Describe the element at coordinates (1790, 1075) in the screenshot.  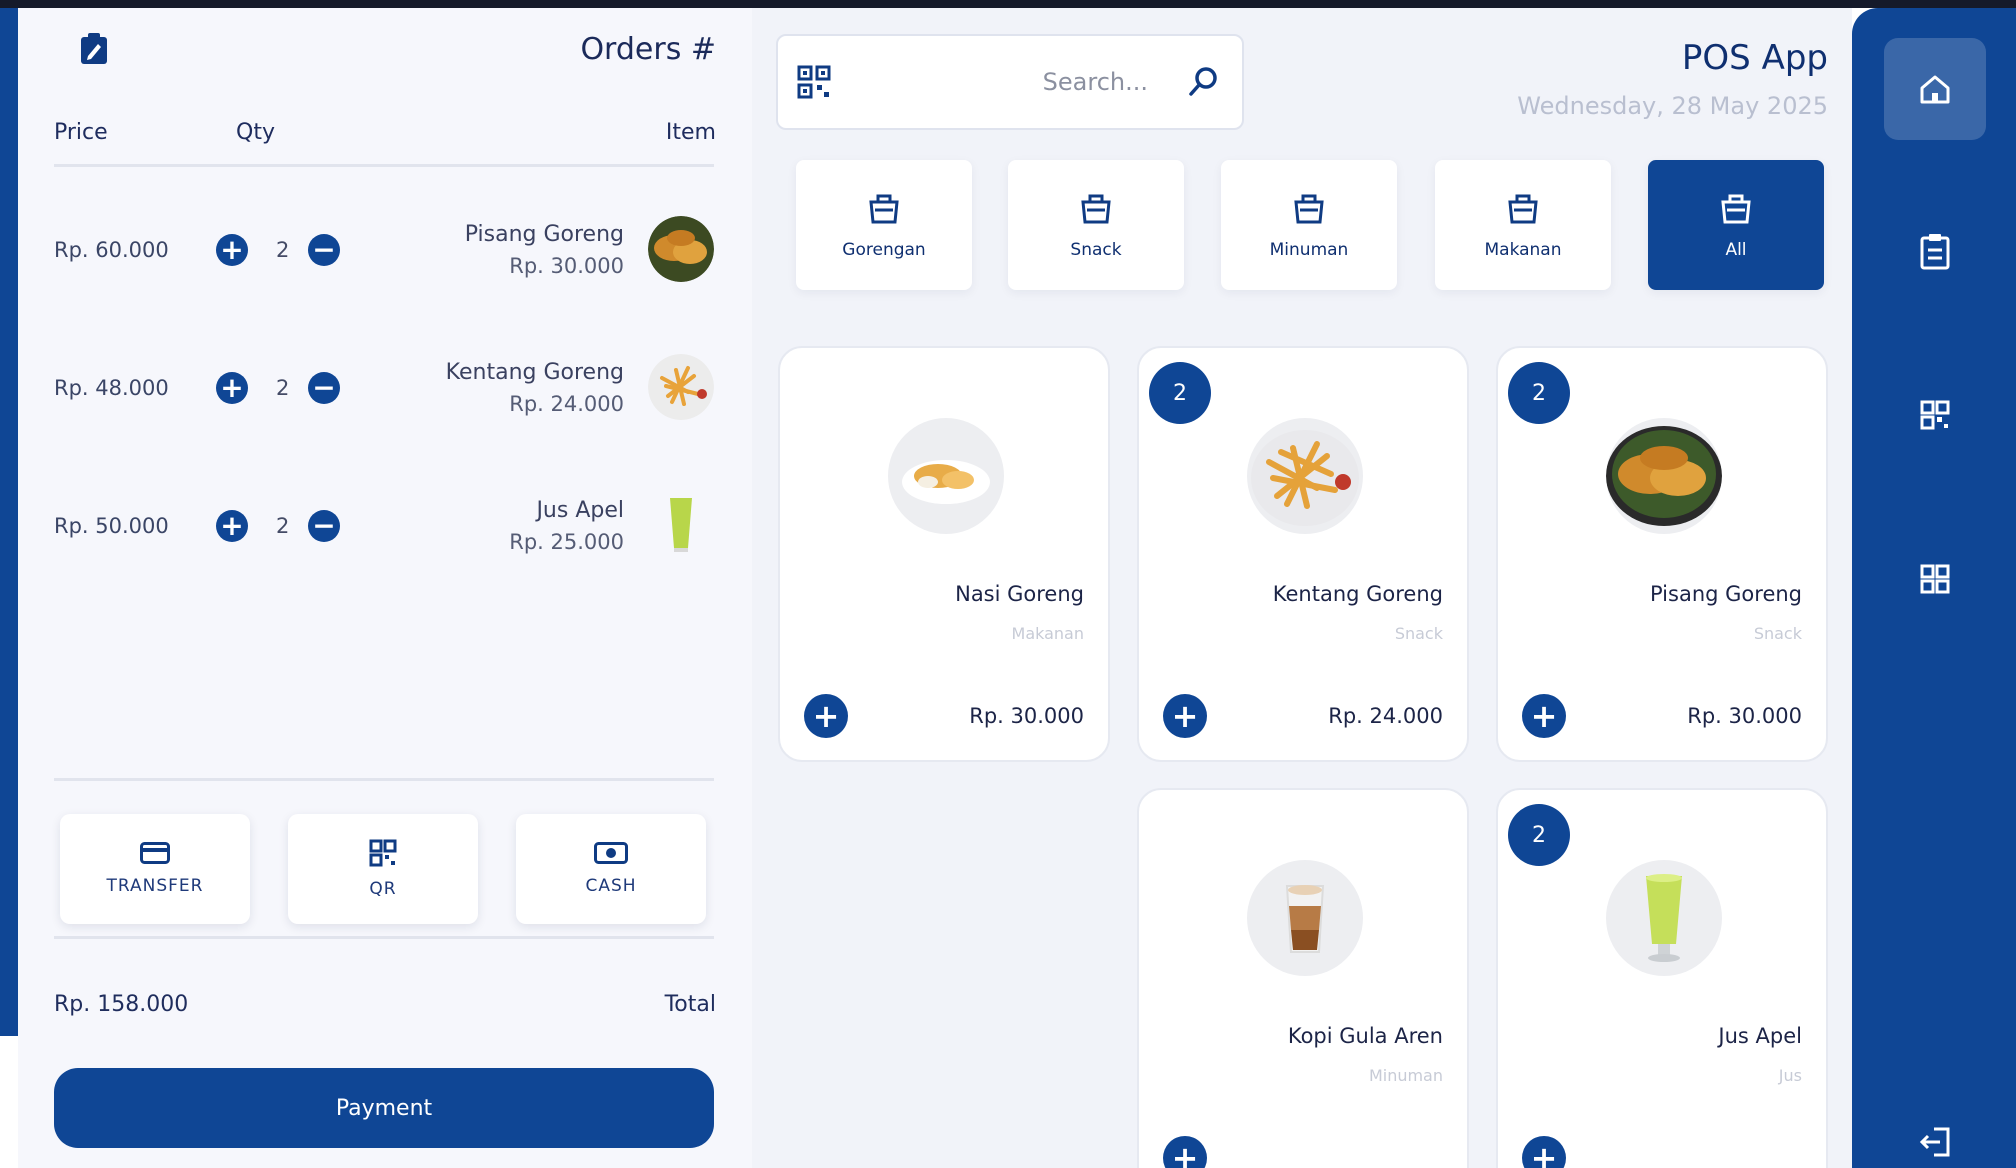
I see `product-category: Jus` at that location.